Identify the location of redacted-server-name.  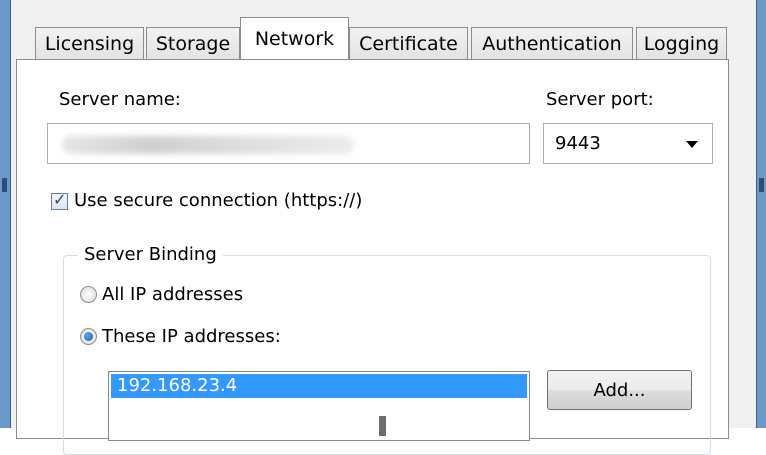
(208, 145).